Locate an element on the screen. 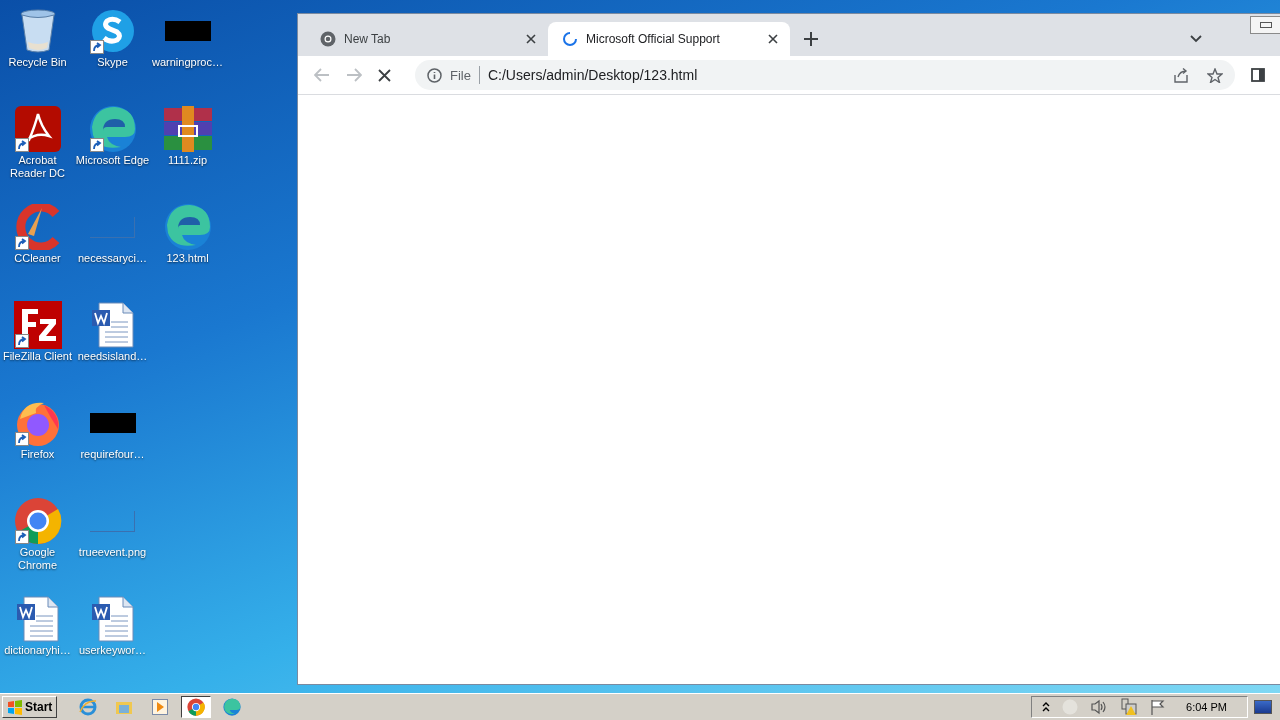  url-text: C:/Users/admin/Desktop/123.html is located at coordinates (592, 75).